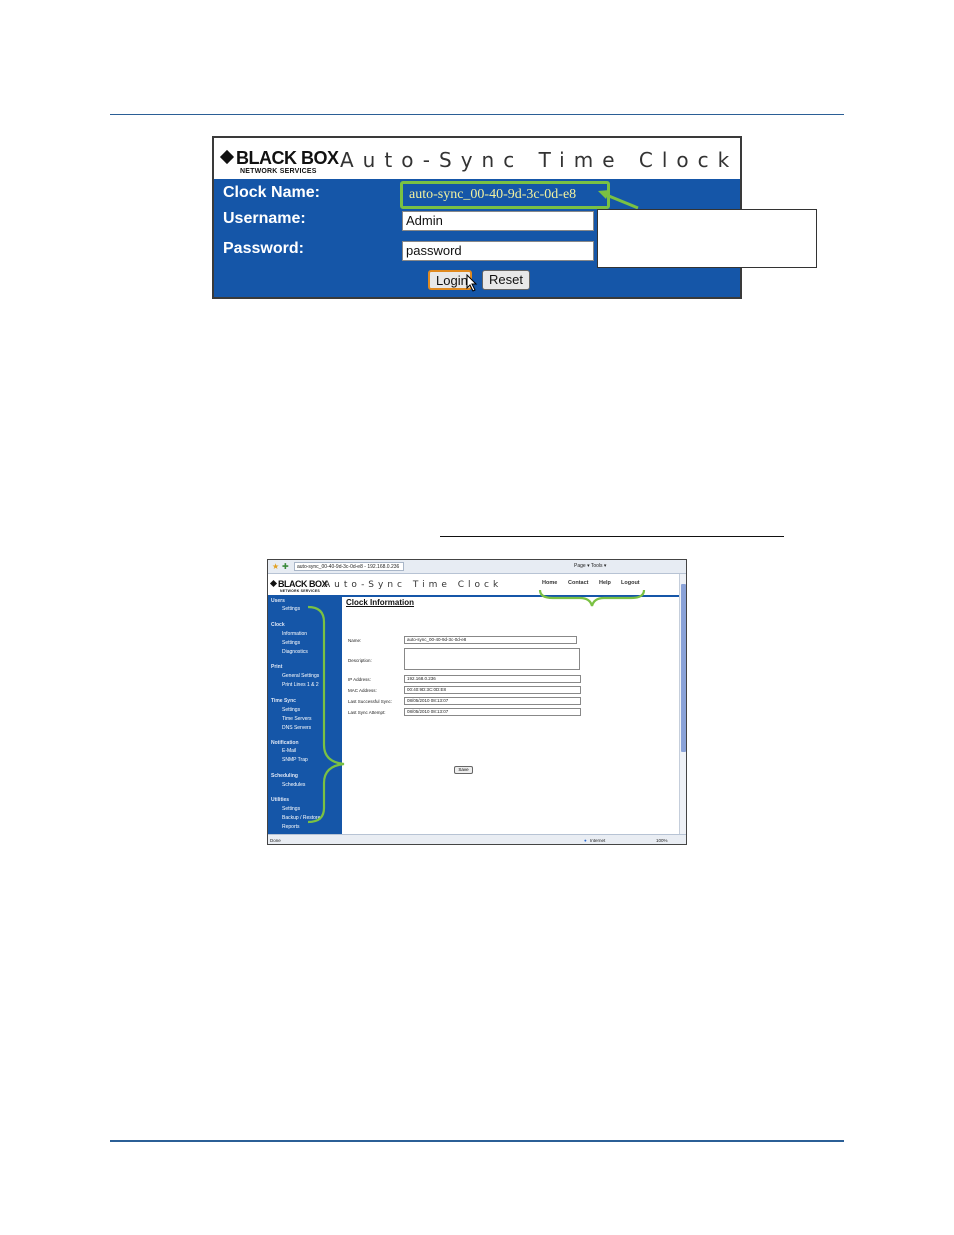 The image size is (954, 1235). Describe the element at coordinates (227, 157) in the screenshot. I see `logo-diamond-icon` at that location.